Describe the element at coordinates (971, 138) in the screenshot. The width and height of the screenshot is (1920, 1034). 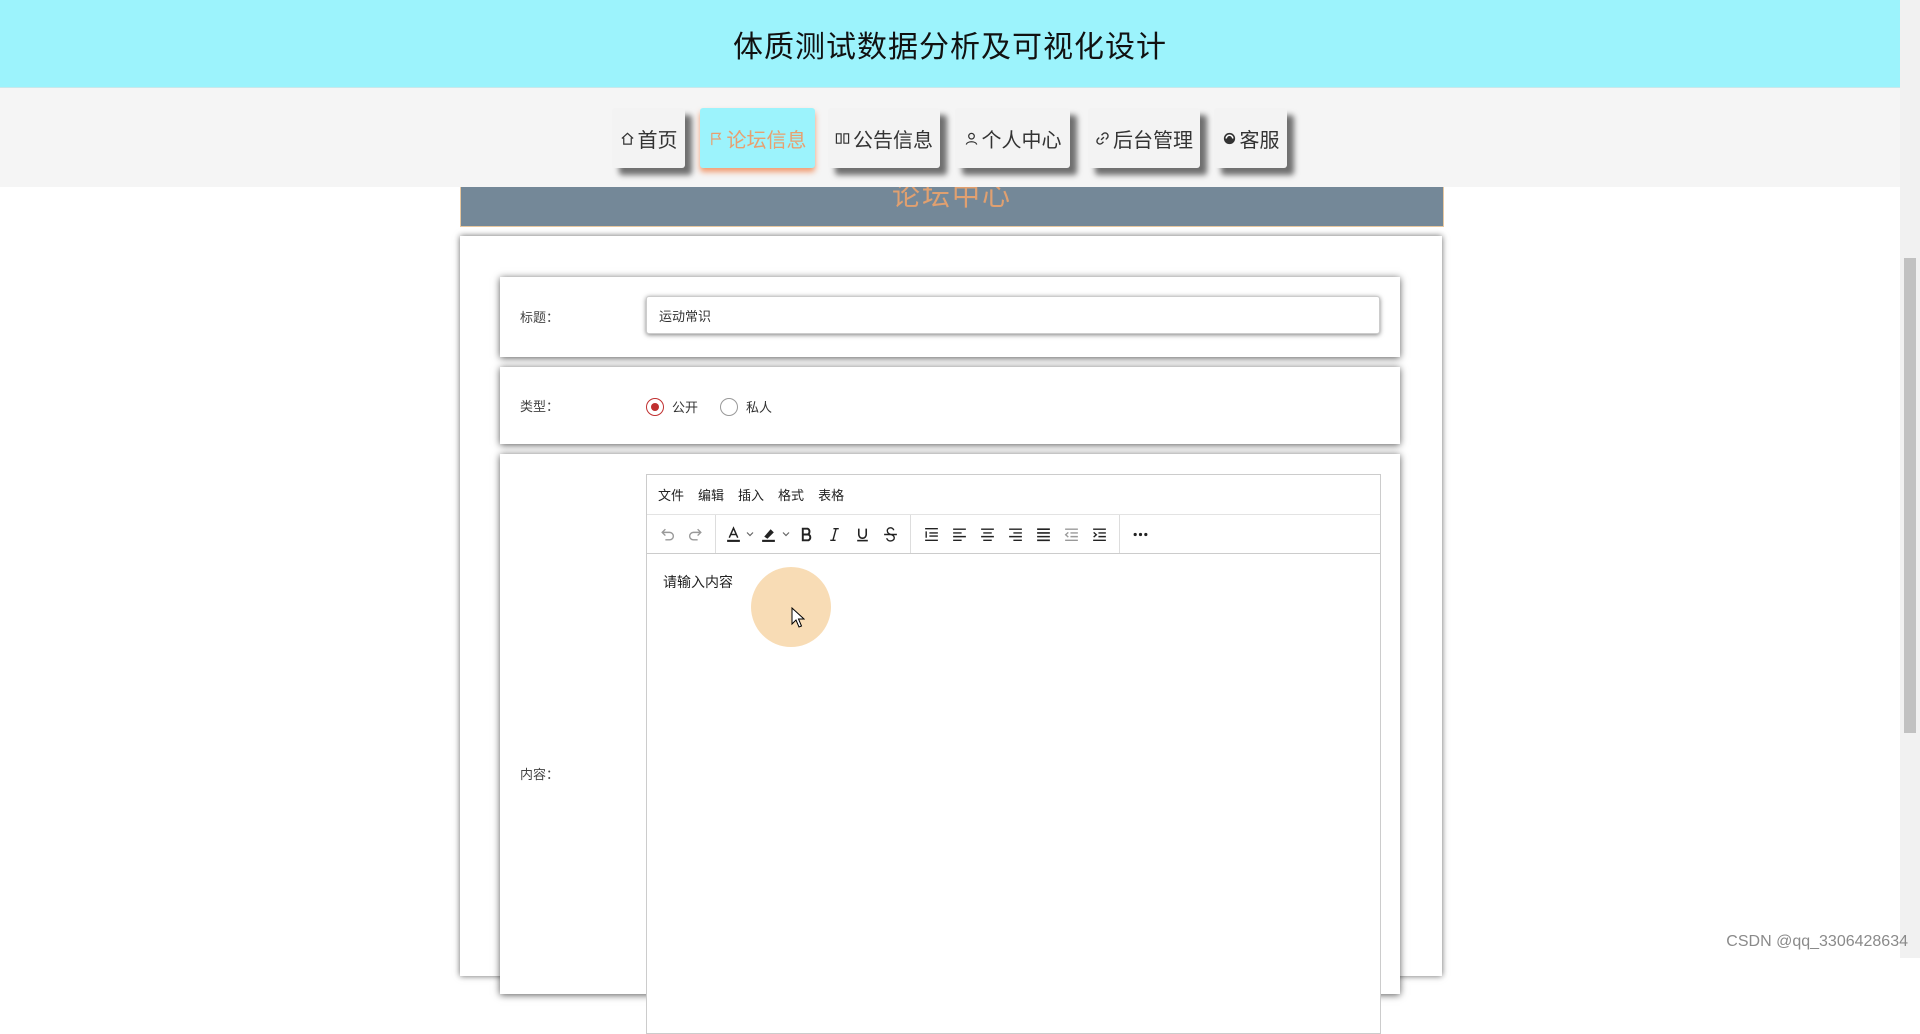
I see `user-icon` at that location.